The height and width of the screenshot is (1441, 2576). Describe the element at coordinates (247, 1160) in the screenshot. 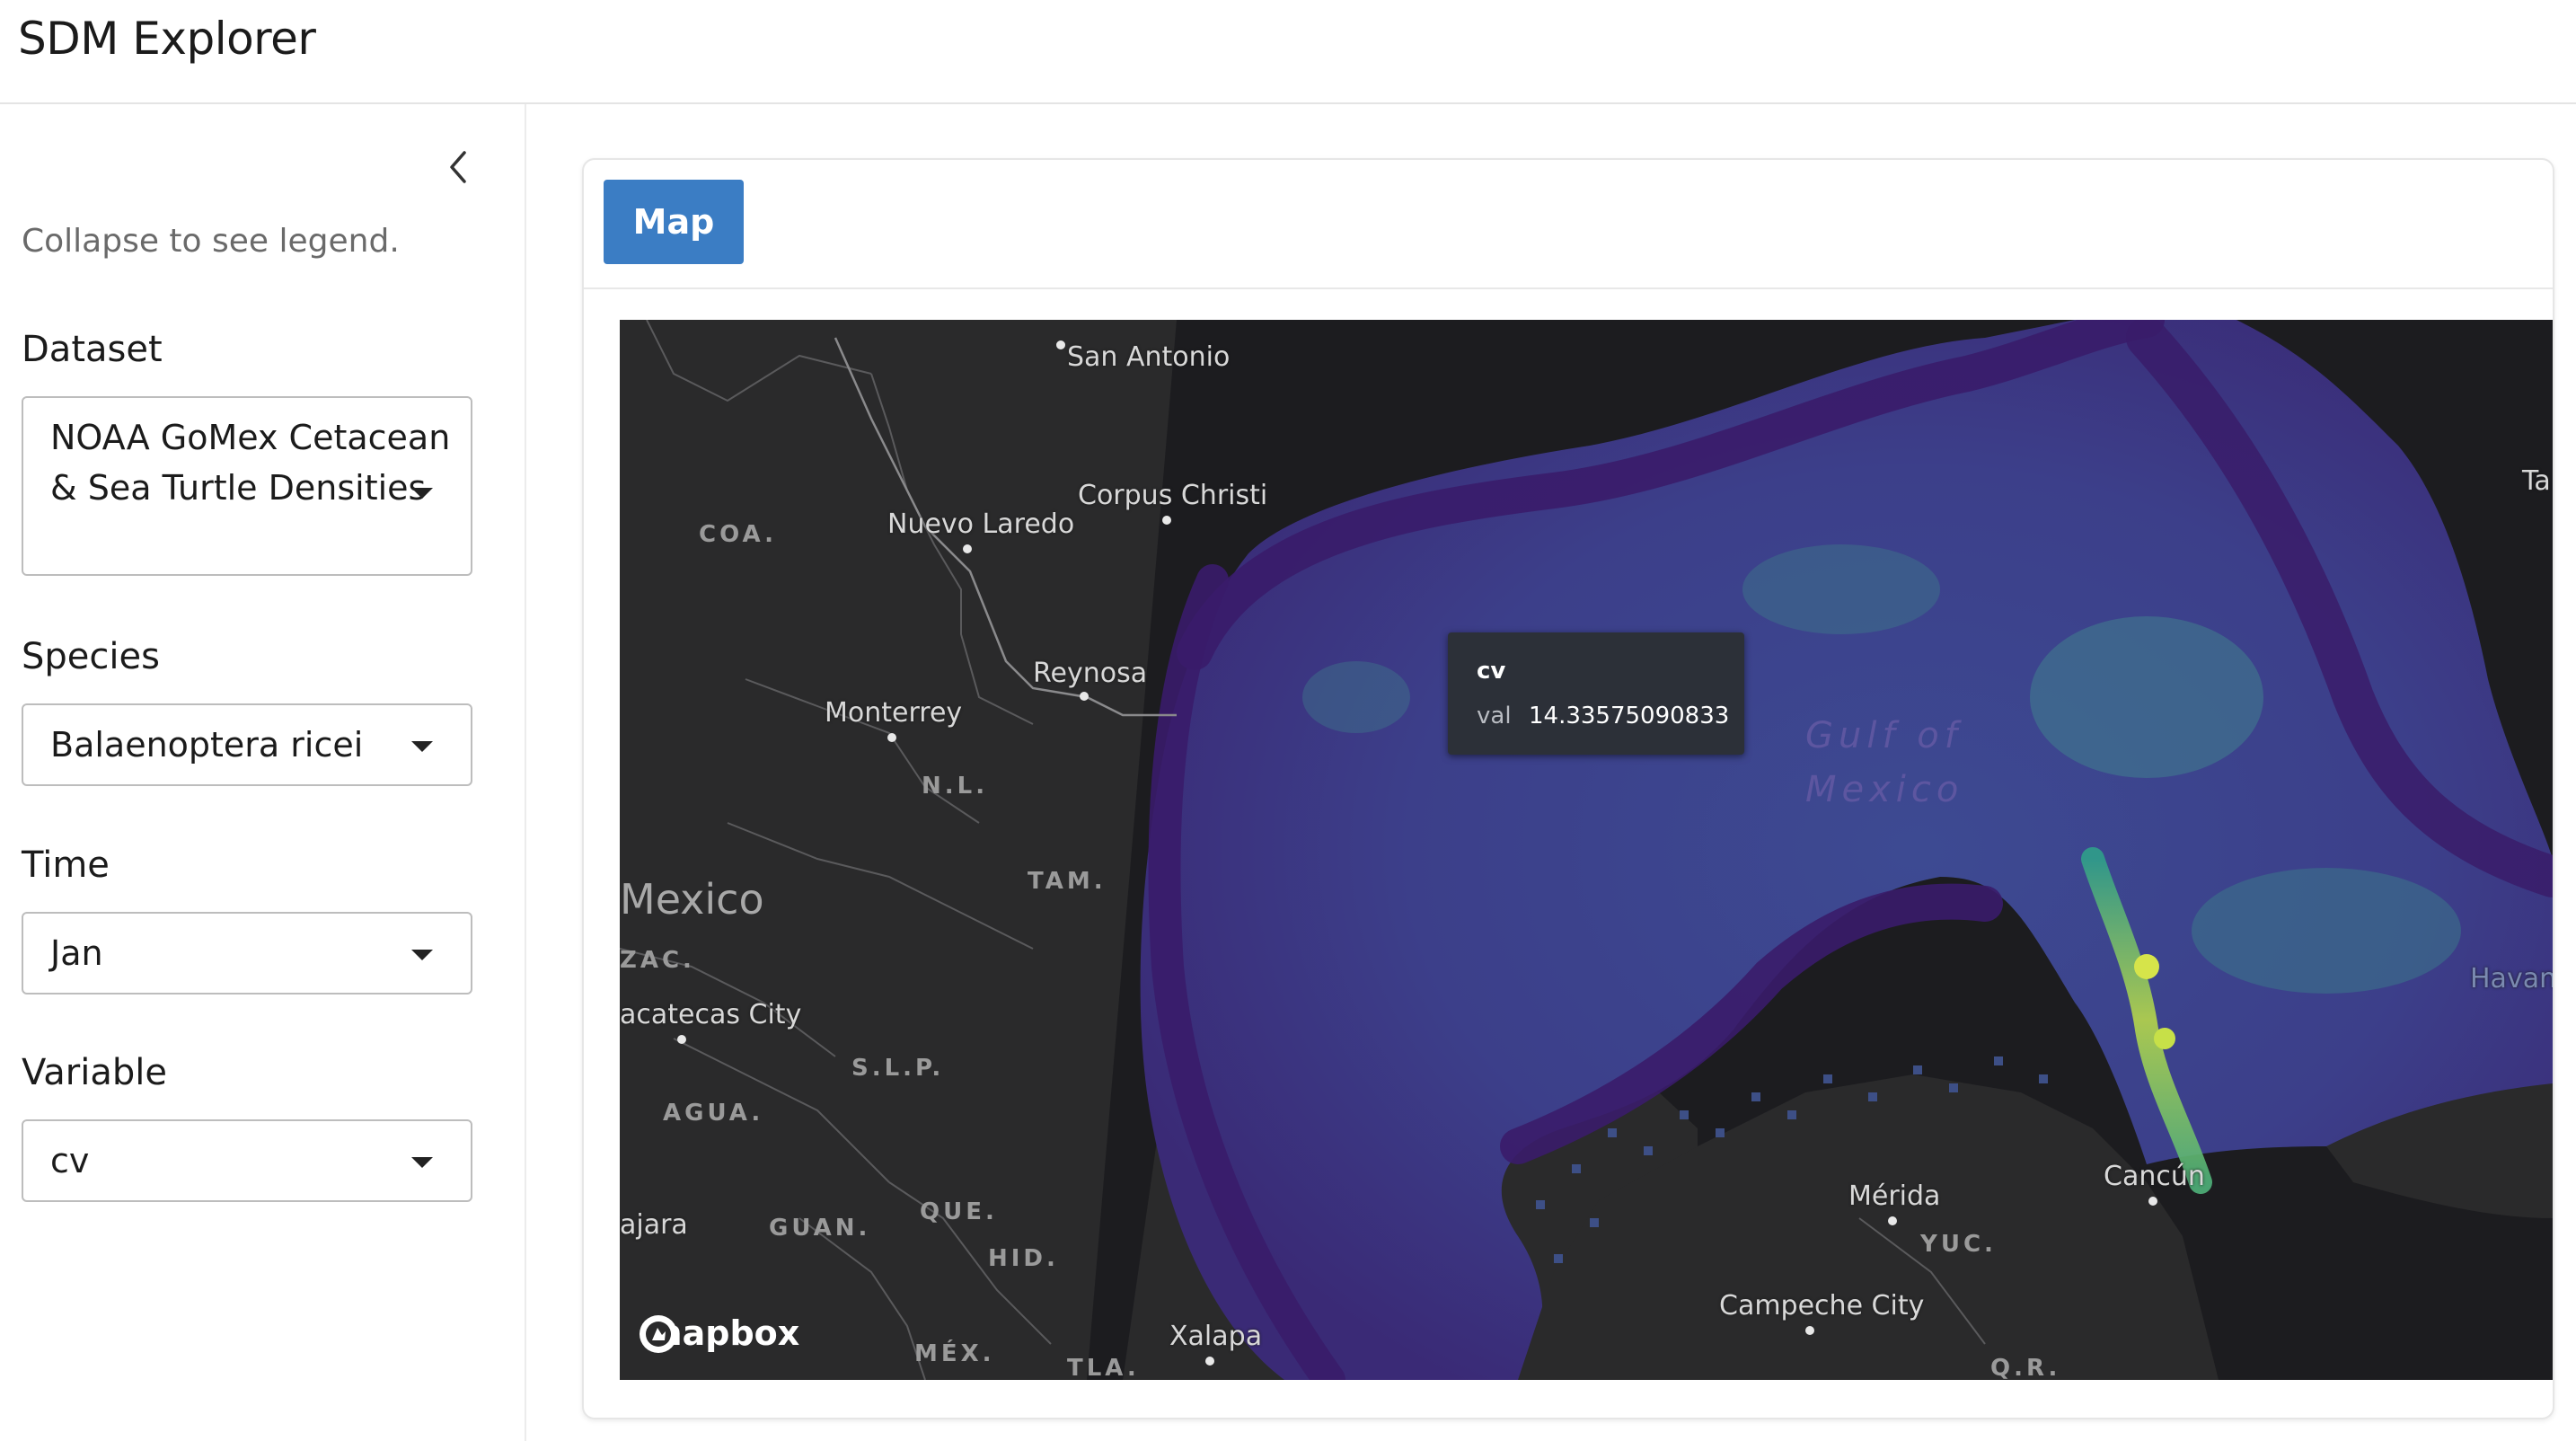

I see `variable-select: cv` at that location.